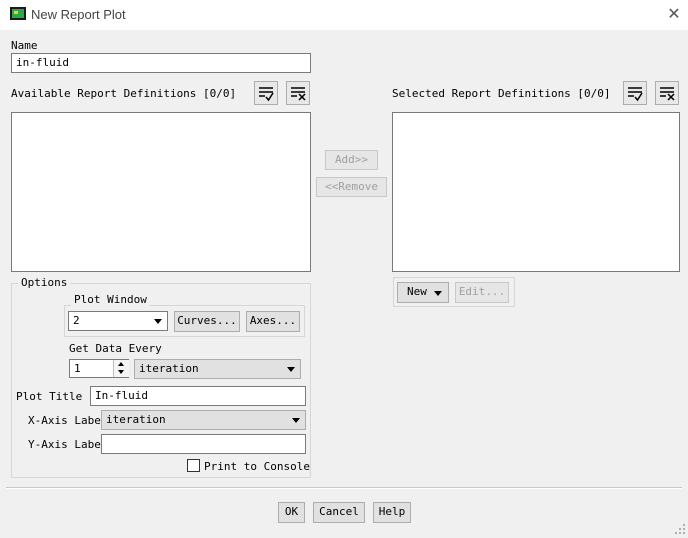 This screenshot has height=538, width=688. Describe the element at coordinates (344, 488) in the screenshot. I see `footer-divider` at that location.